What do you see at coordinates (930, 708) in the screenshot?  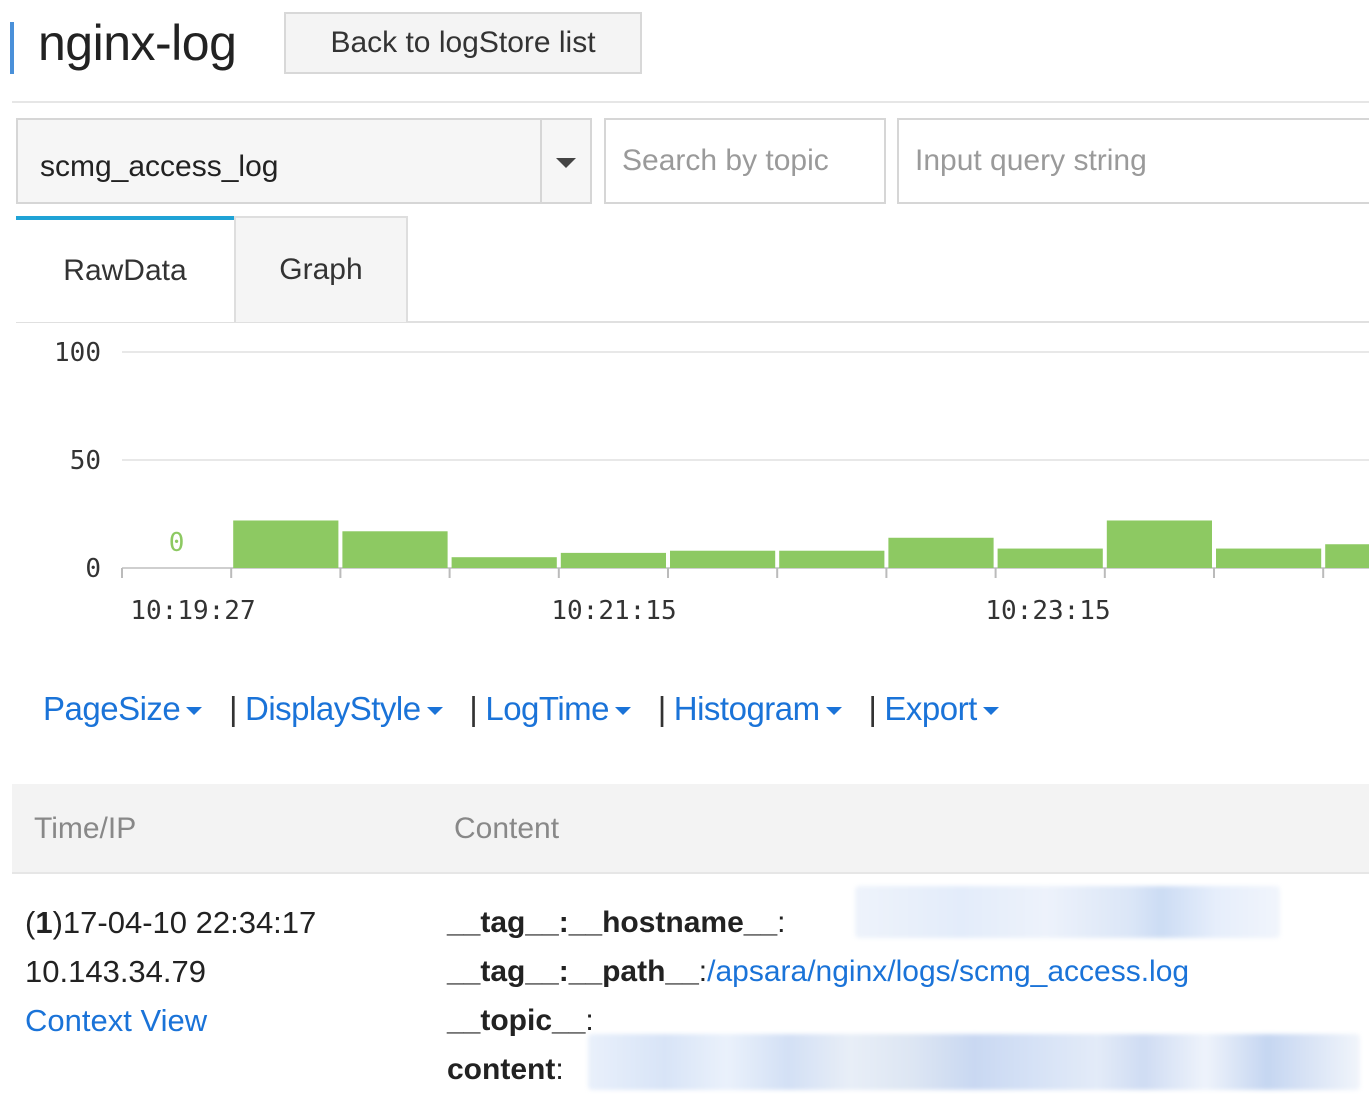 I see `export-label: Export` at bounding box center [930, 708].